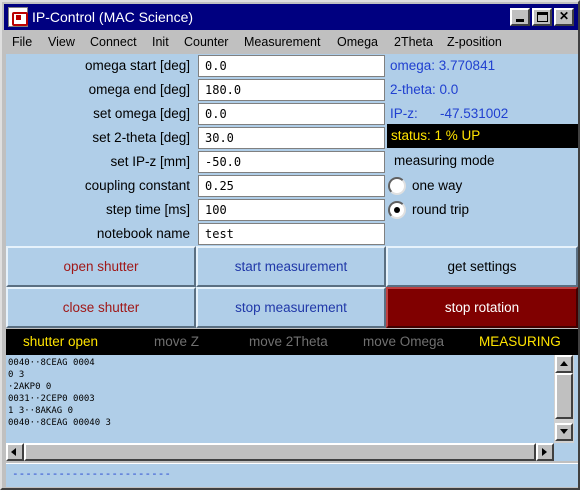  I want to click on close-button: ✕, so click(564, 17).